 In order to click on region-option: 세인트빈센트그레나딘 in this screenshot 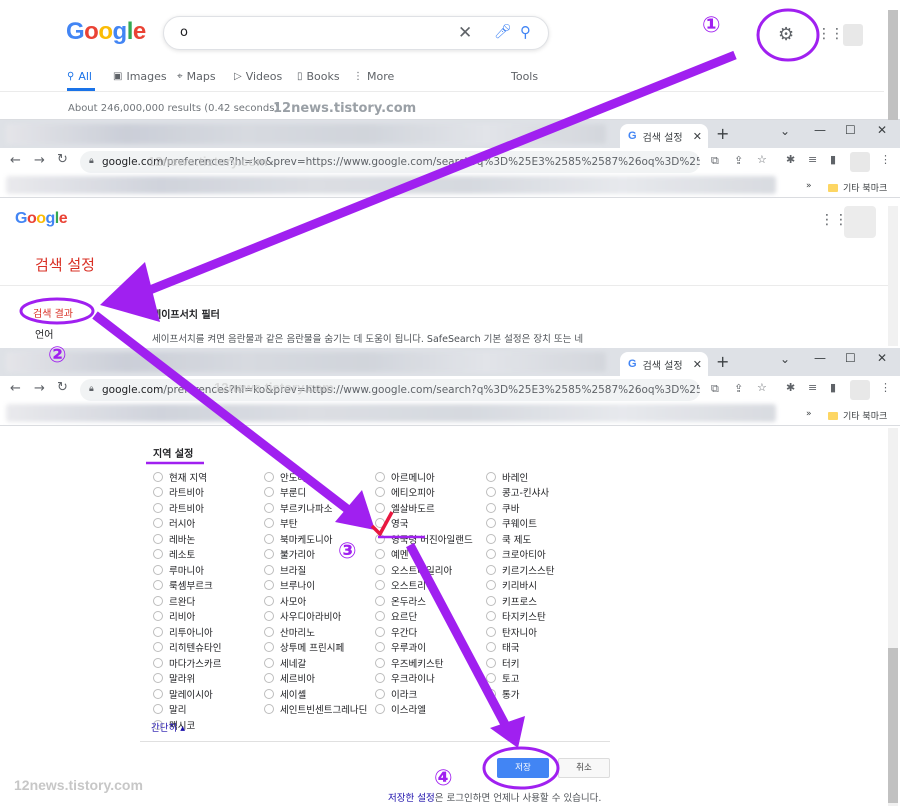, I will do `click(315, 710)`.